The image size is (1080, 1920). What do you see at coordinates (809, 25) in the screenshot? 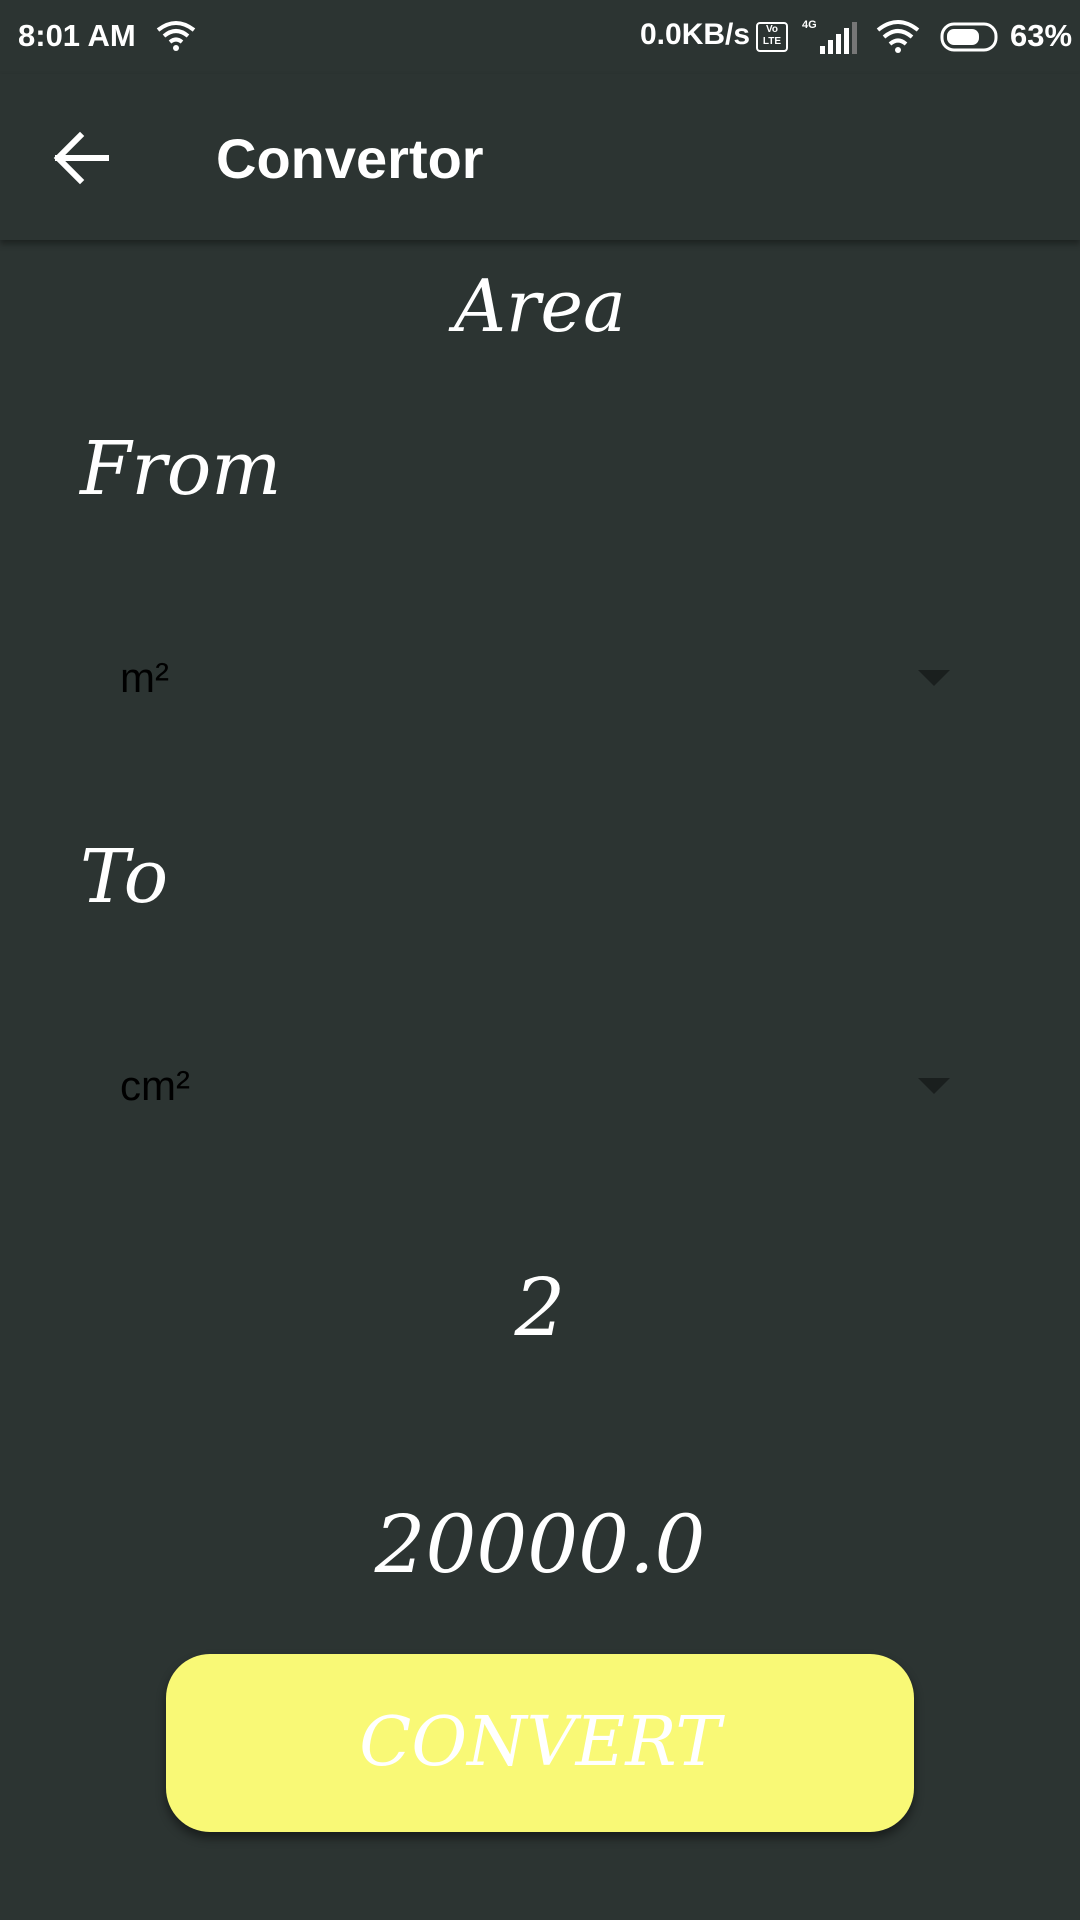
I see `network-type-label: 4G` at bounding box center [809, 25].